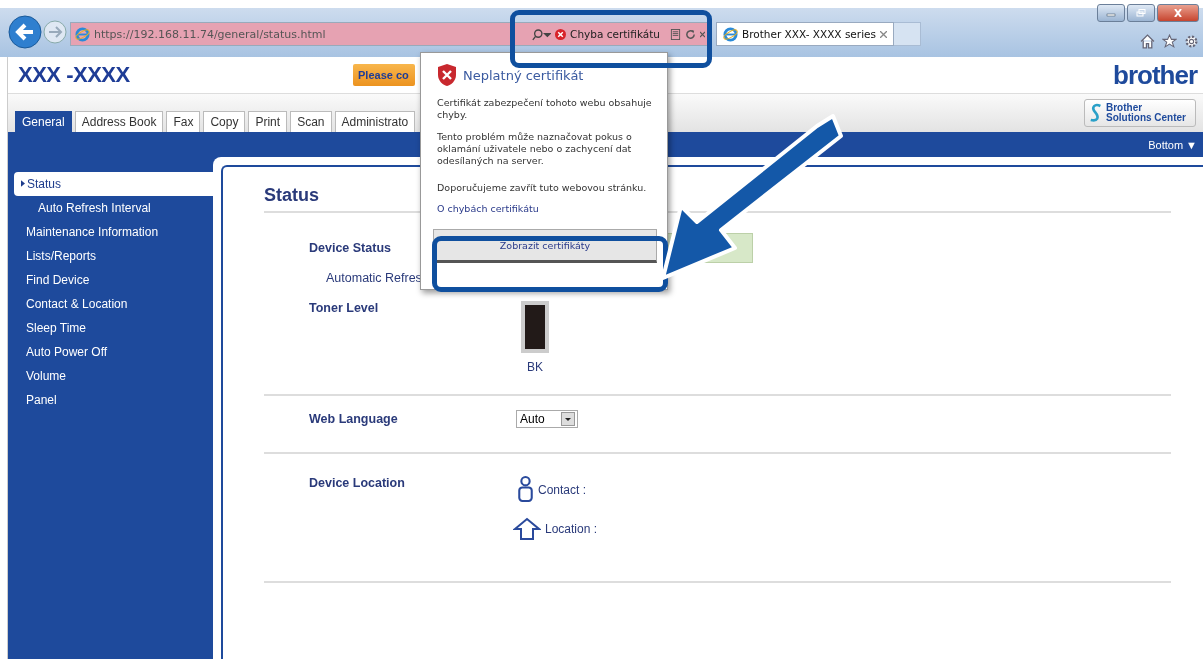 This screenshot has height=659, width=1203. I want to click on certificate-error-label: Chyba certifikátu, so click(615, 34).